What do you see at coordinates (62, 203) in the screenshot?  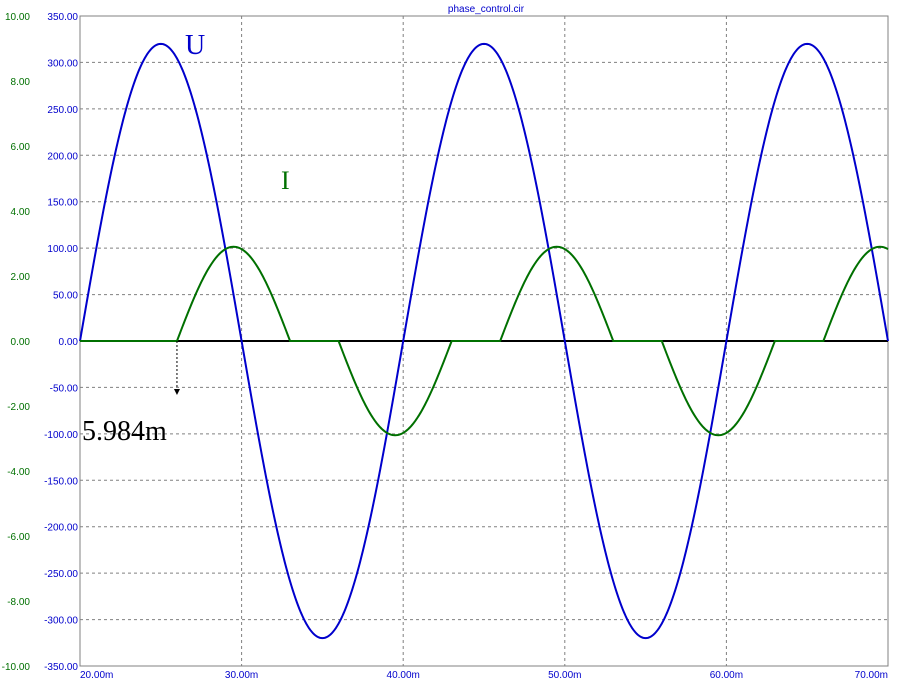 I see `right-tick-label: 150.00` at bounding box center [62, 203].